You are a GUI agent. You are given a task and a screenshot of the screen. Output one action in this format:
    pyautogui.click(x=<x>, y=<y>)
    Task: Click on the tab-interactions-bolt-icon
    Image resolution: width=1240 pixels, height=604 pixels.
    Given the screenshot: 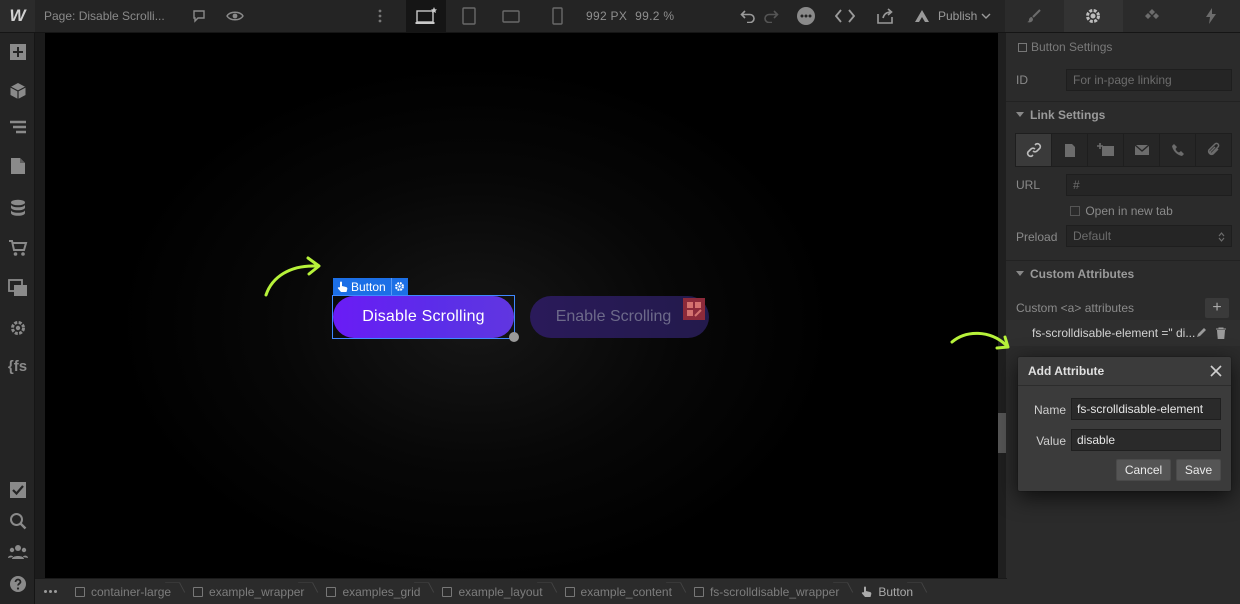 What is the action you would take?
    pyautogui.click(x=1210, y=16)
    